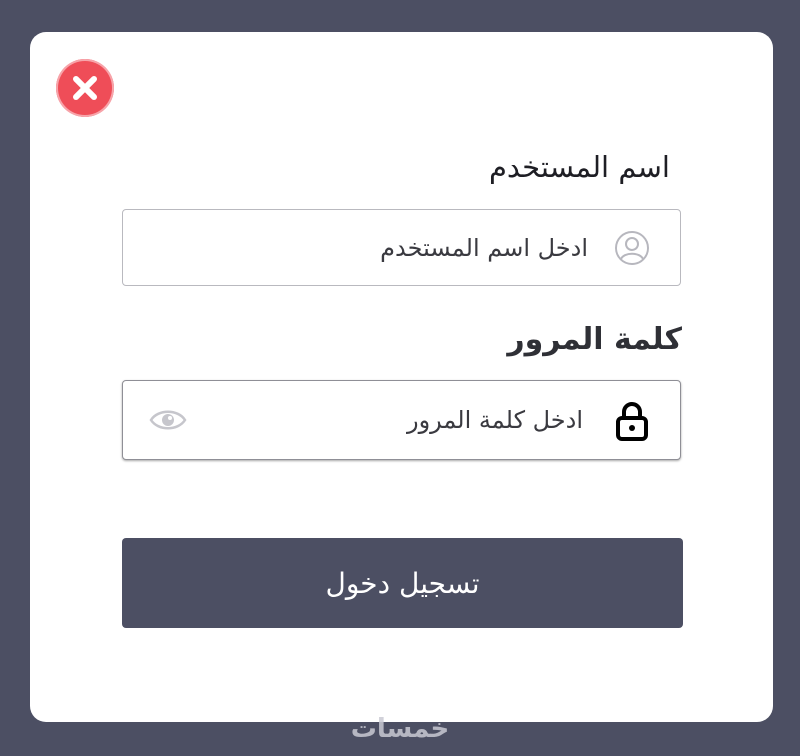 Image resolution: width=800 pixels, height=756 pixels. I want to click on password-input, so click(394, 420).